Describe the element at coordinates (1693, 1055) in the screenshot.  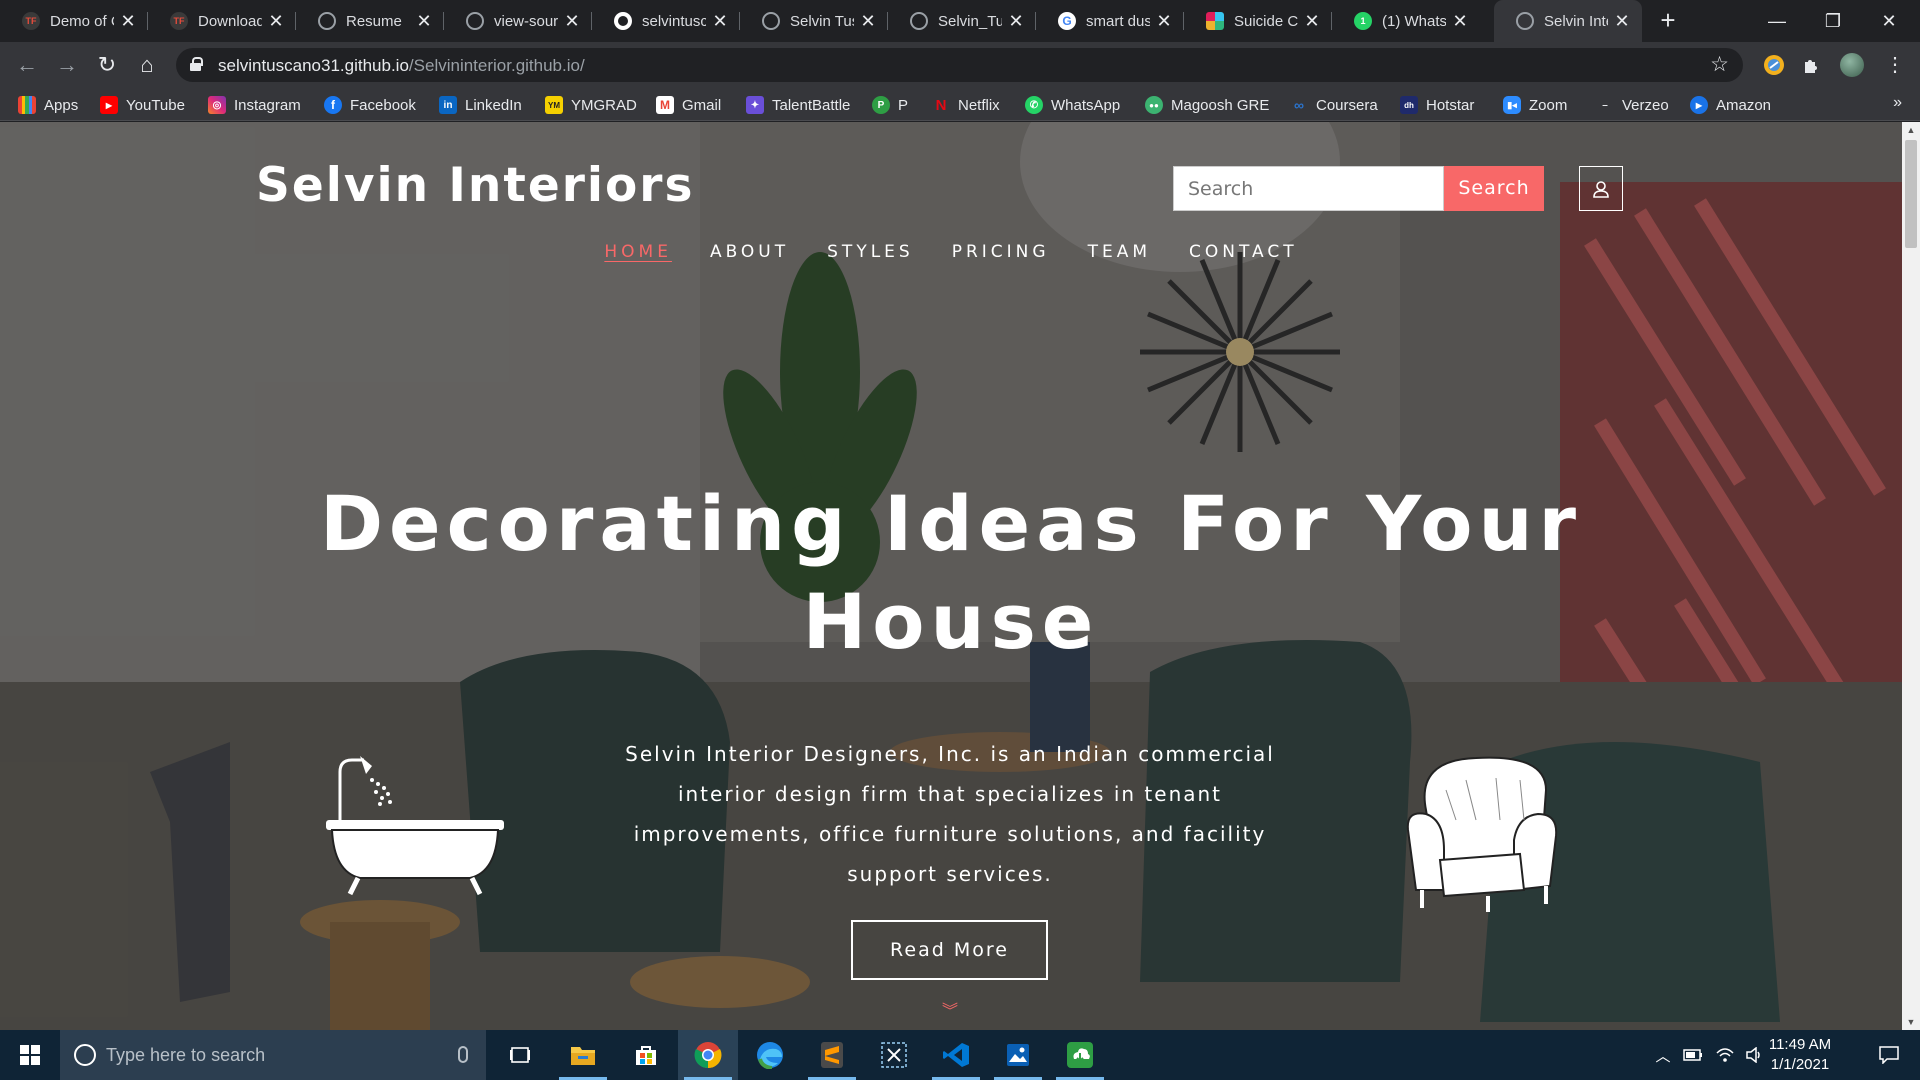
I see `battery-icon` at that location.